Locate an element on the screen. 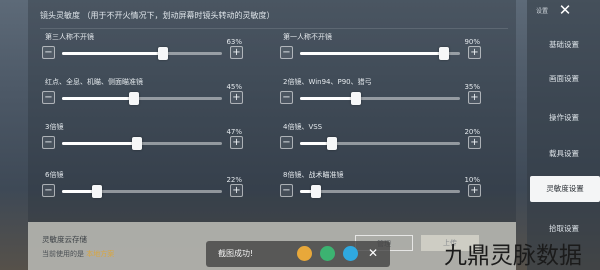 The height and width of the screenshot is (270, 600). cloud-storage-title: 灵敏度云存储 is located at coordinates (64, 239).